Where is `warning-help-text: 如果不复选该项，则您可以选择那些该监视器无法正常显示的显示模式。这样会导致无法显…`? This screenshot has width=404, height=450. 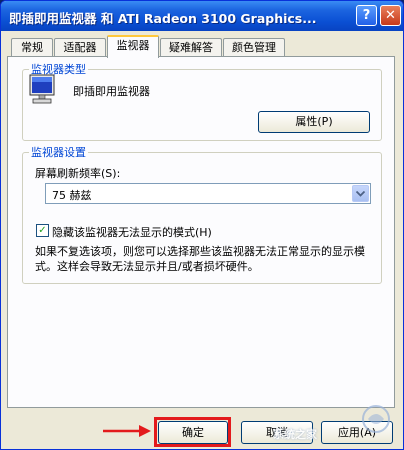 warning-help-text: 如果不复选该项，则您可以选择那些该监视器无法正常显示的显示模式。这样会导致无法显… is located at coordinates (200, 259).